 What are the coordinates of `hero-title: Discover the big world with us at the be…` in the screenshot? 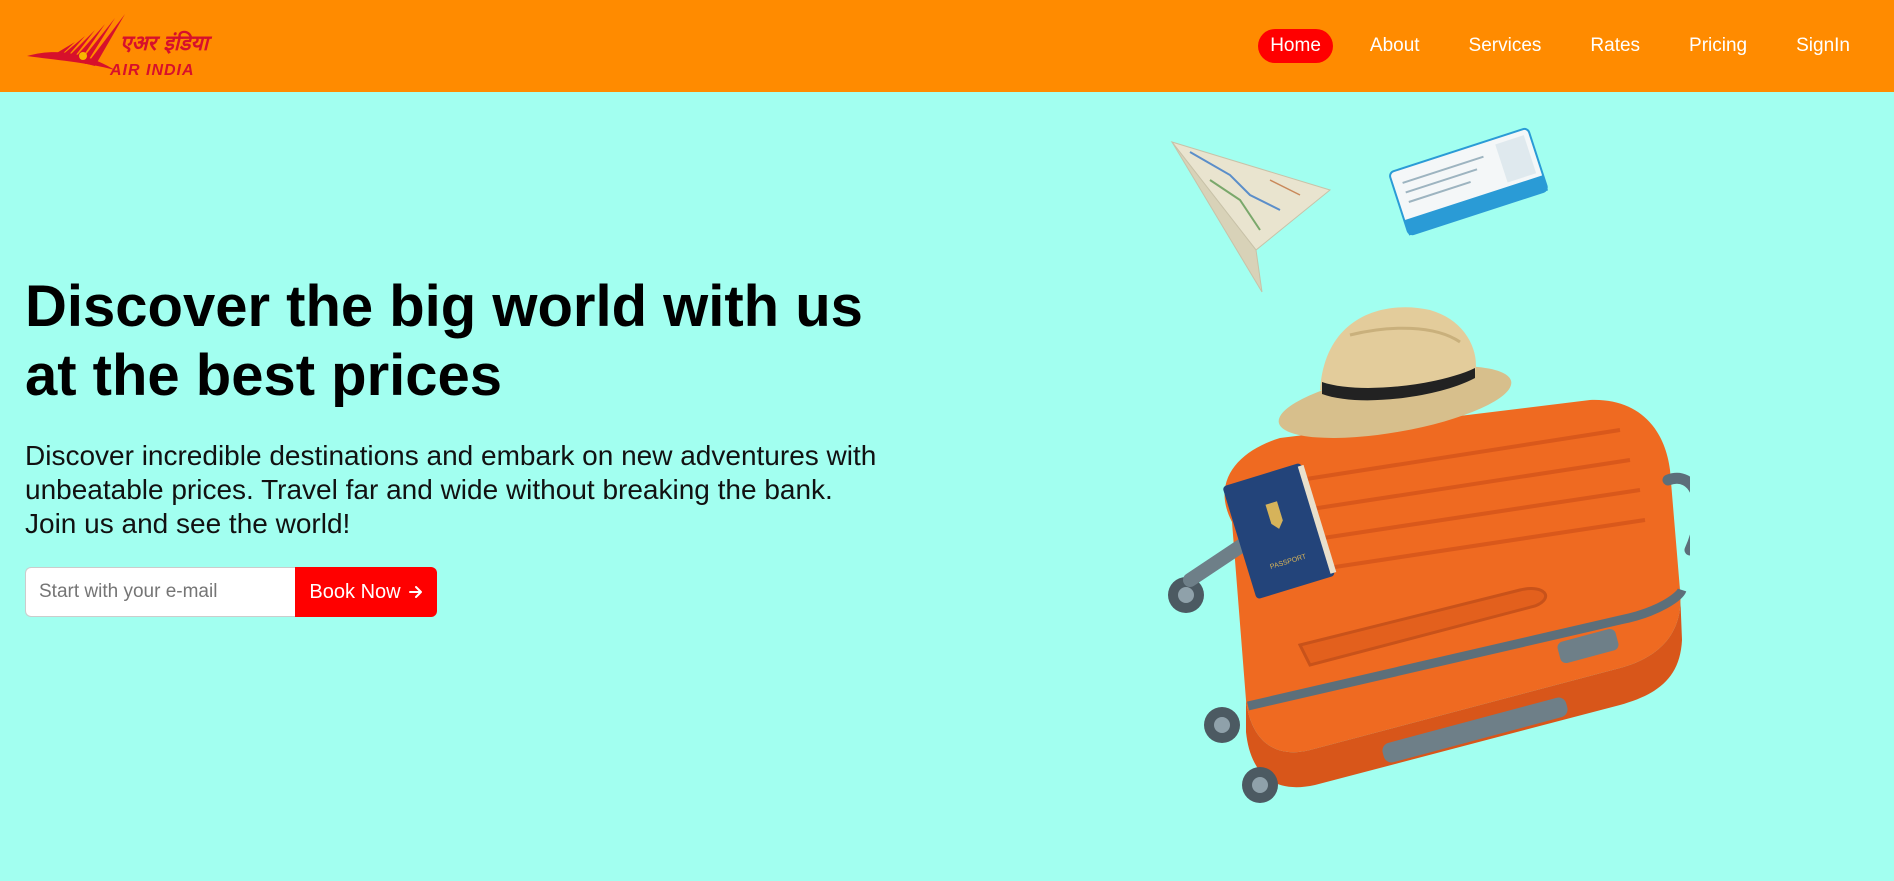 It's located at (485, 341).